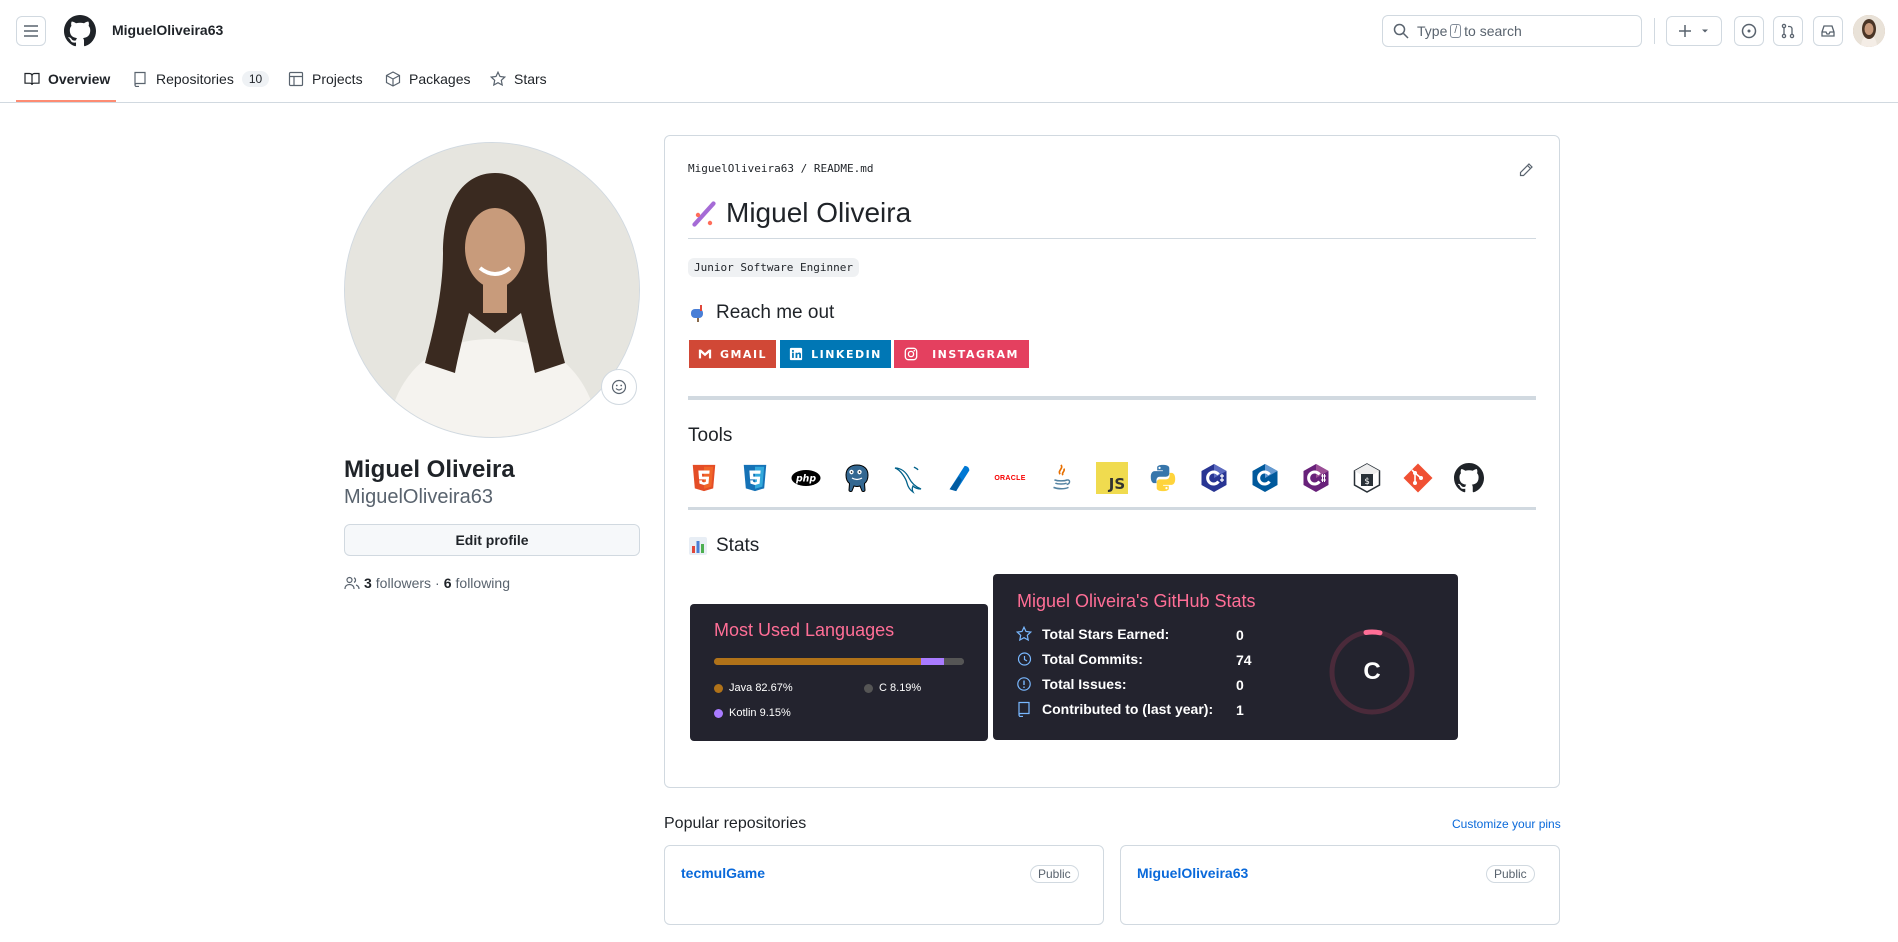 The image size is (1898, 942). What do you see at coordinates (743, 354) in the screenshot?
I see `gmail-badge-label: GMAIL` at bounding box center [743, 354].